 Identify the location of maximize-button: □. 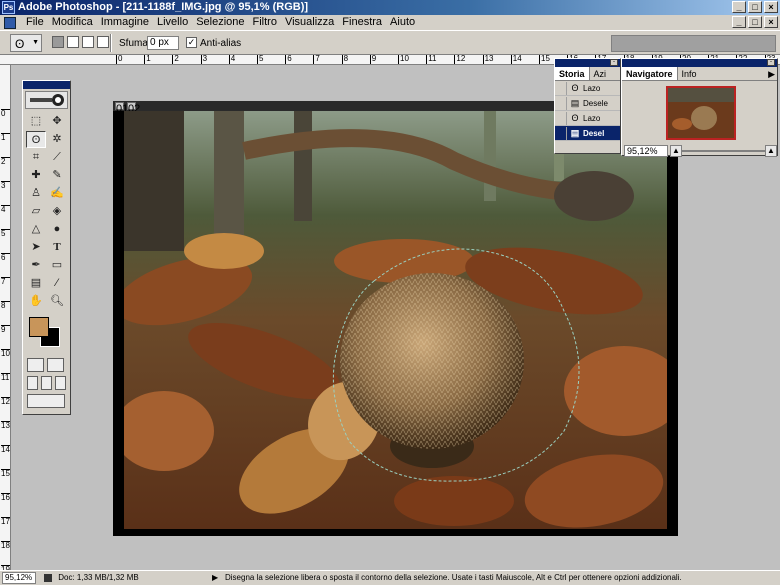
(755, 7).